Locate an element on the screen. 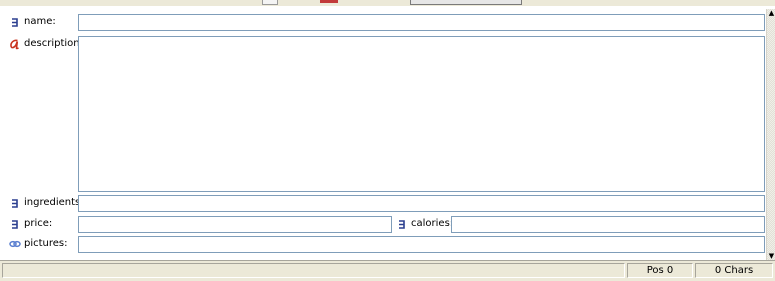  scroll-up-arrow-icon: ▲ is located at coordinates (771, 13).